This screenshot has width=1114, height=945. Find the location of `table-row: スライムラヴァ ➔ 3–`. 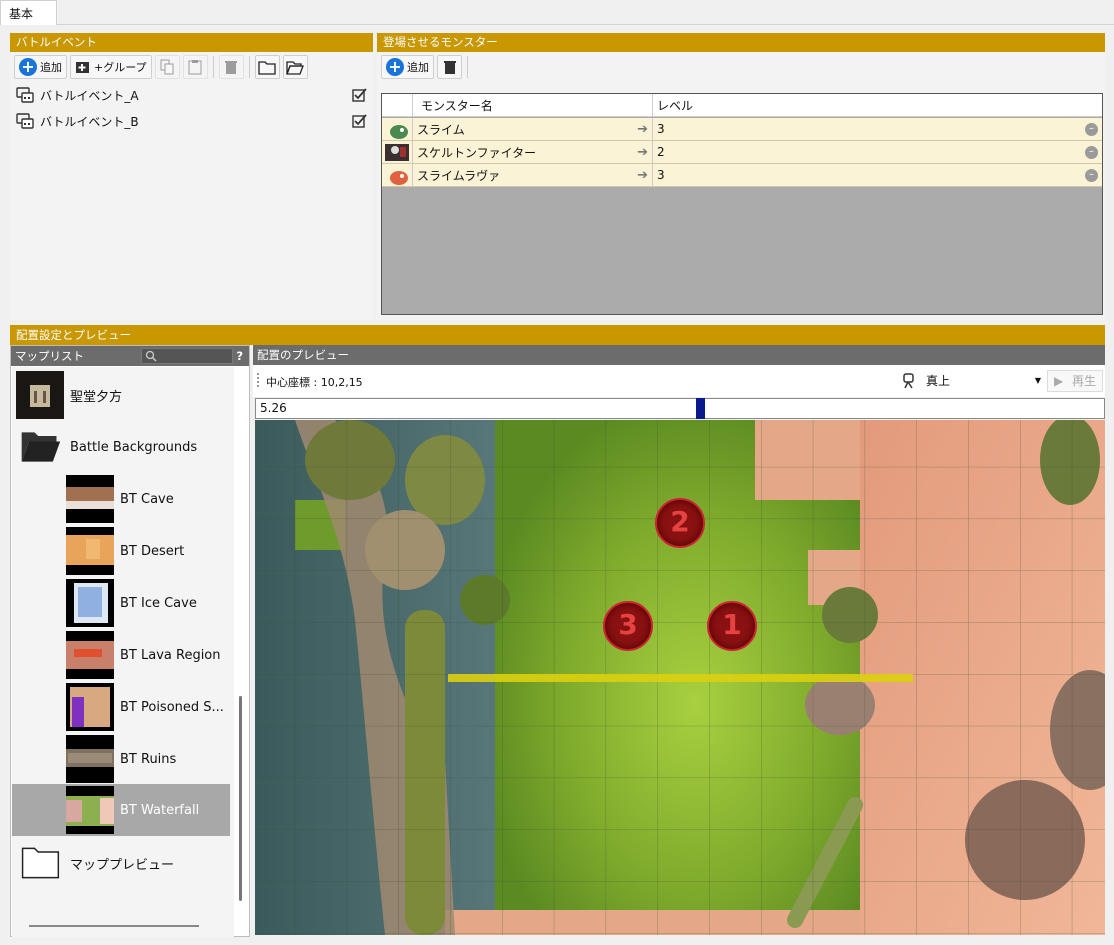

table-row: スライムラヴァ ➔ 3– is located at coordinates (742, 175).